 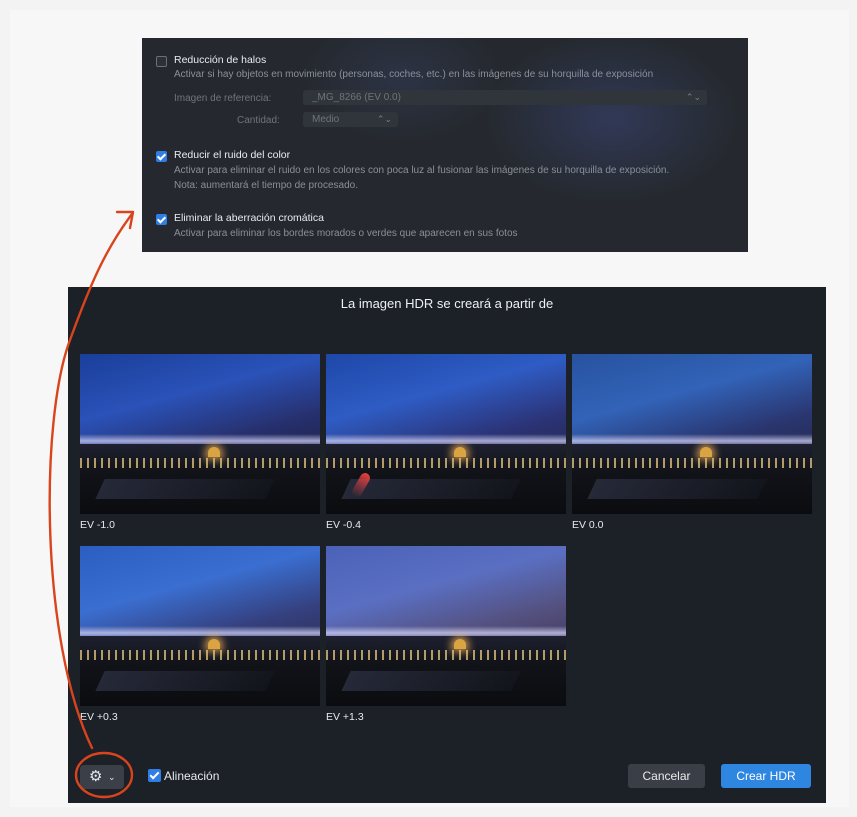 I want to click on annotation-overlay, so click(x=91, y=504).